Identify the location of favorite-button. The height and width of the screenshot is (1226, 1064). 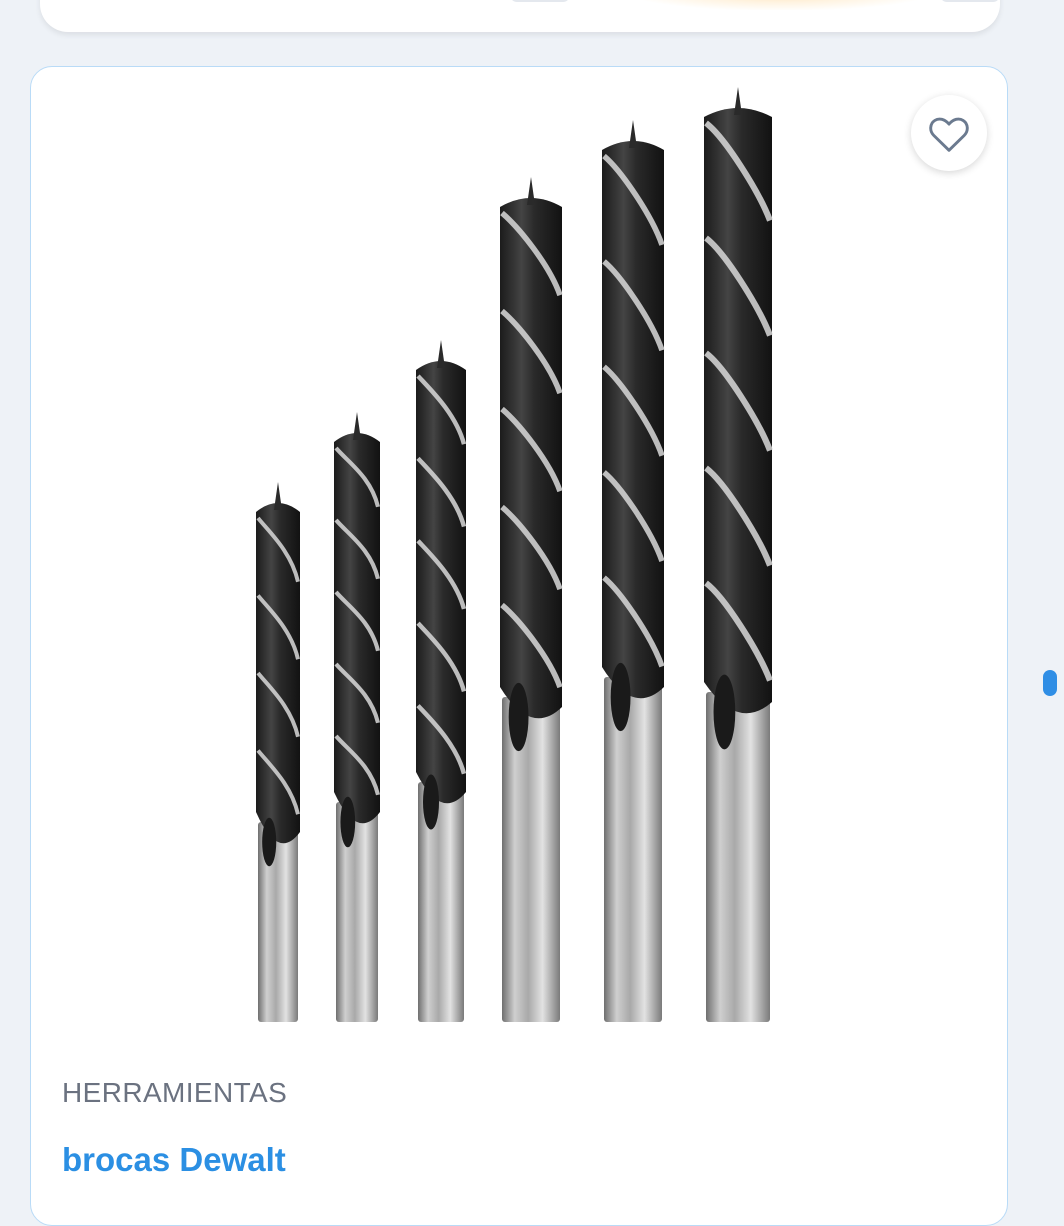
(949, 133).